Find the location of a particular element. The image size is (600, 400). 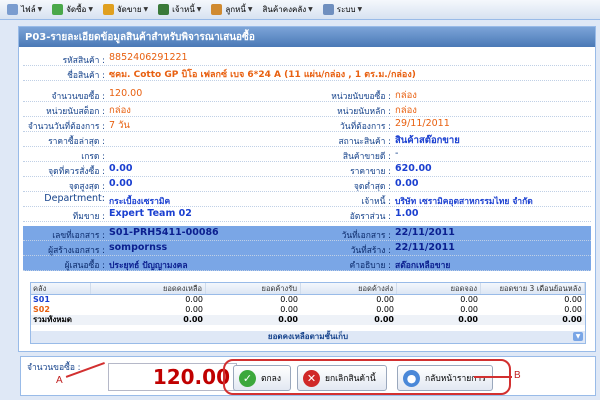

status-value: สินค้าสต๊อกขาย is located at coordinates (427, 140).